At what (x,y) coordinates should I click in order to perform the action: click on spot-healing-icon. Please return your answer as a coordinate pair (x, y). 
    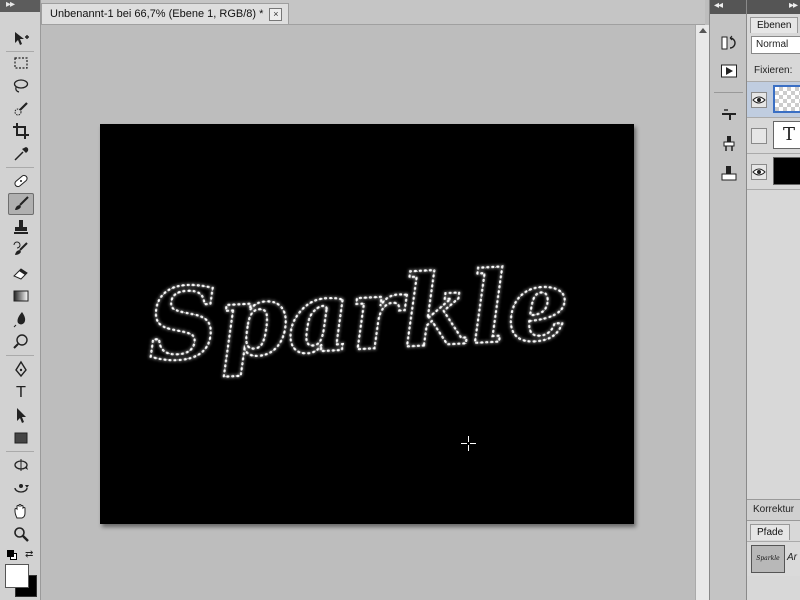
    Looking at the image, I should click on (21, 181).